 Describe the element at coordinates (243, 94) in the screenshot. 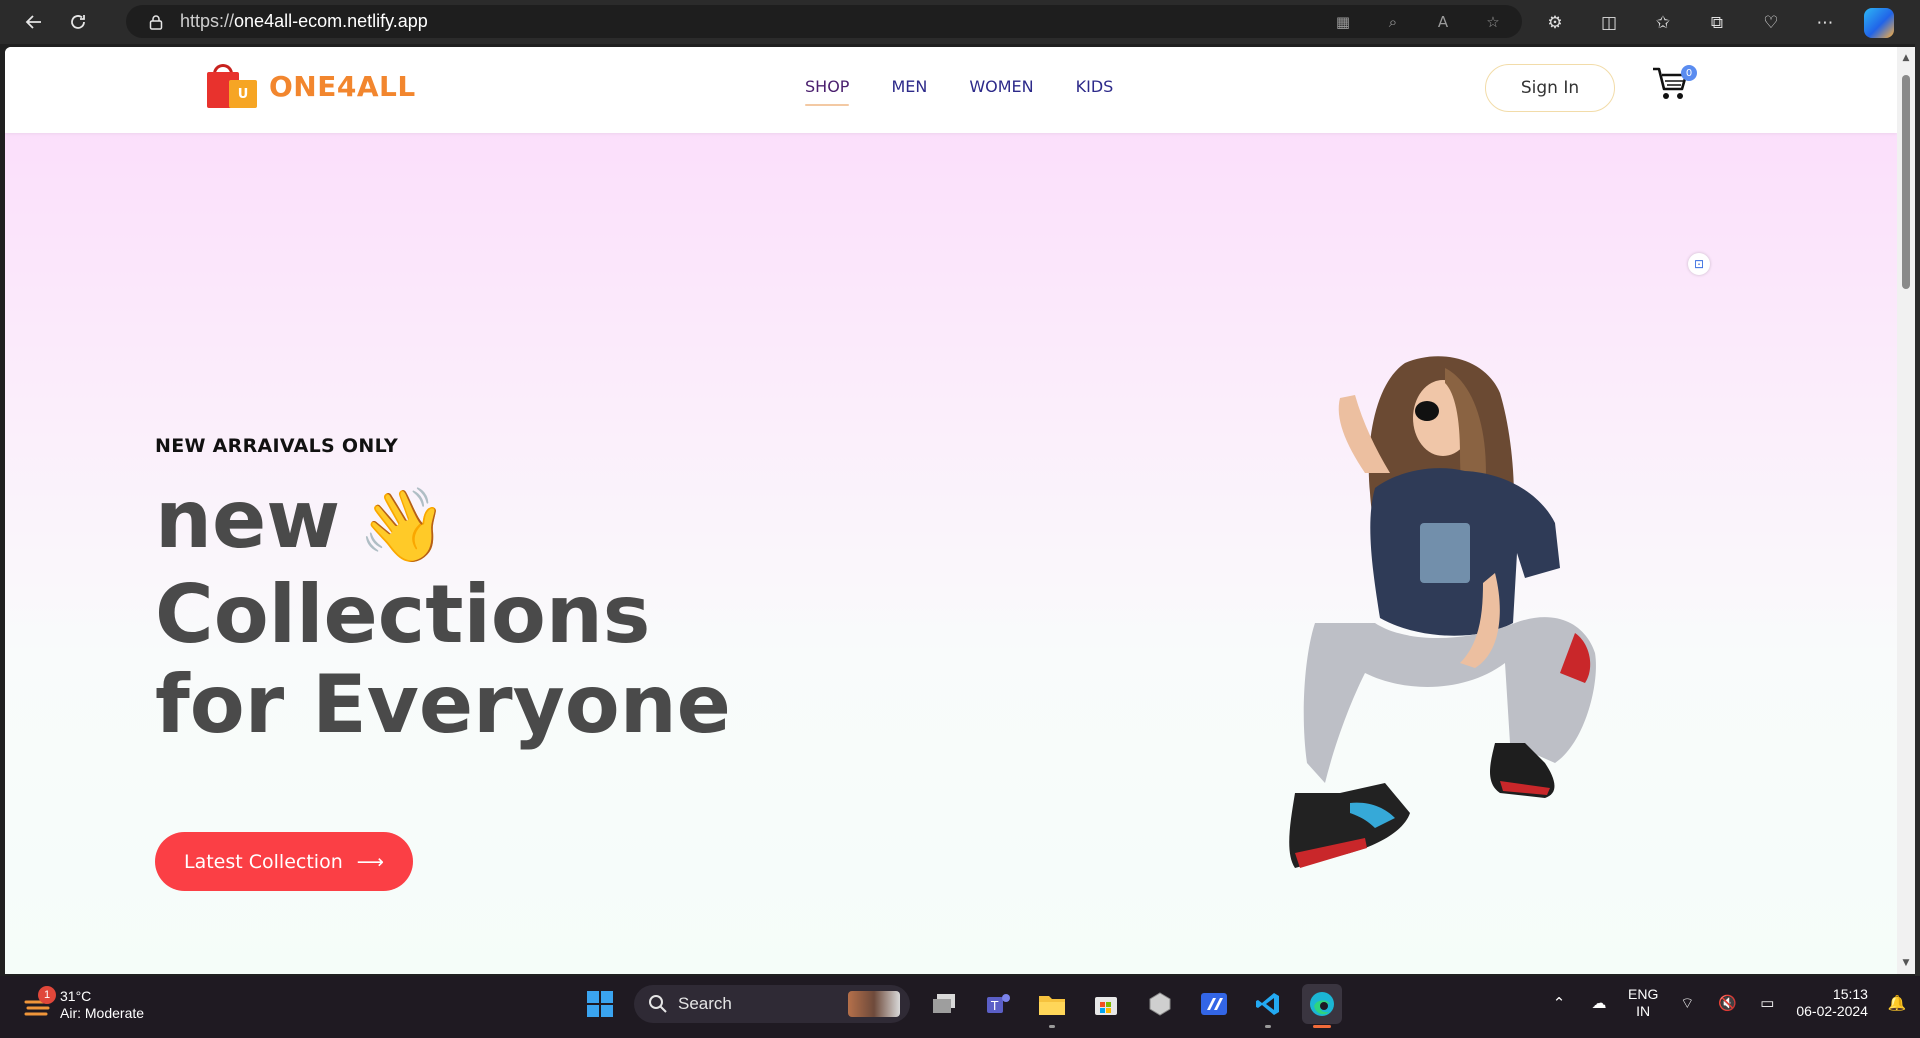

I see `logo-badge: U` at that location.